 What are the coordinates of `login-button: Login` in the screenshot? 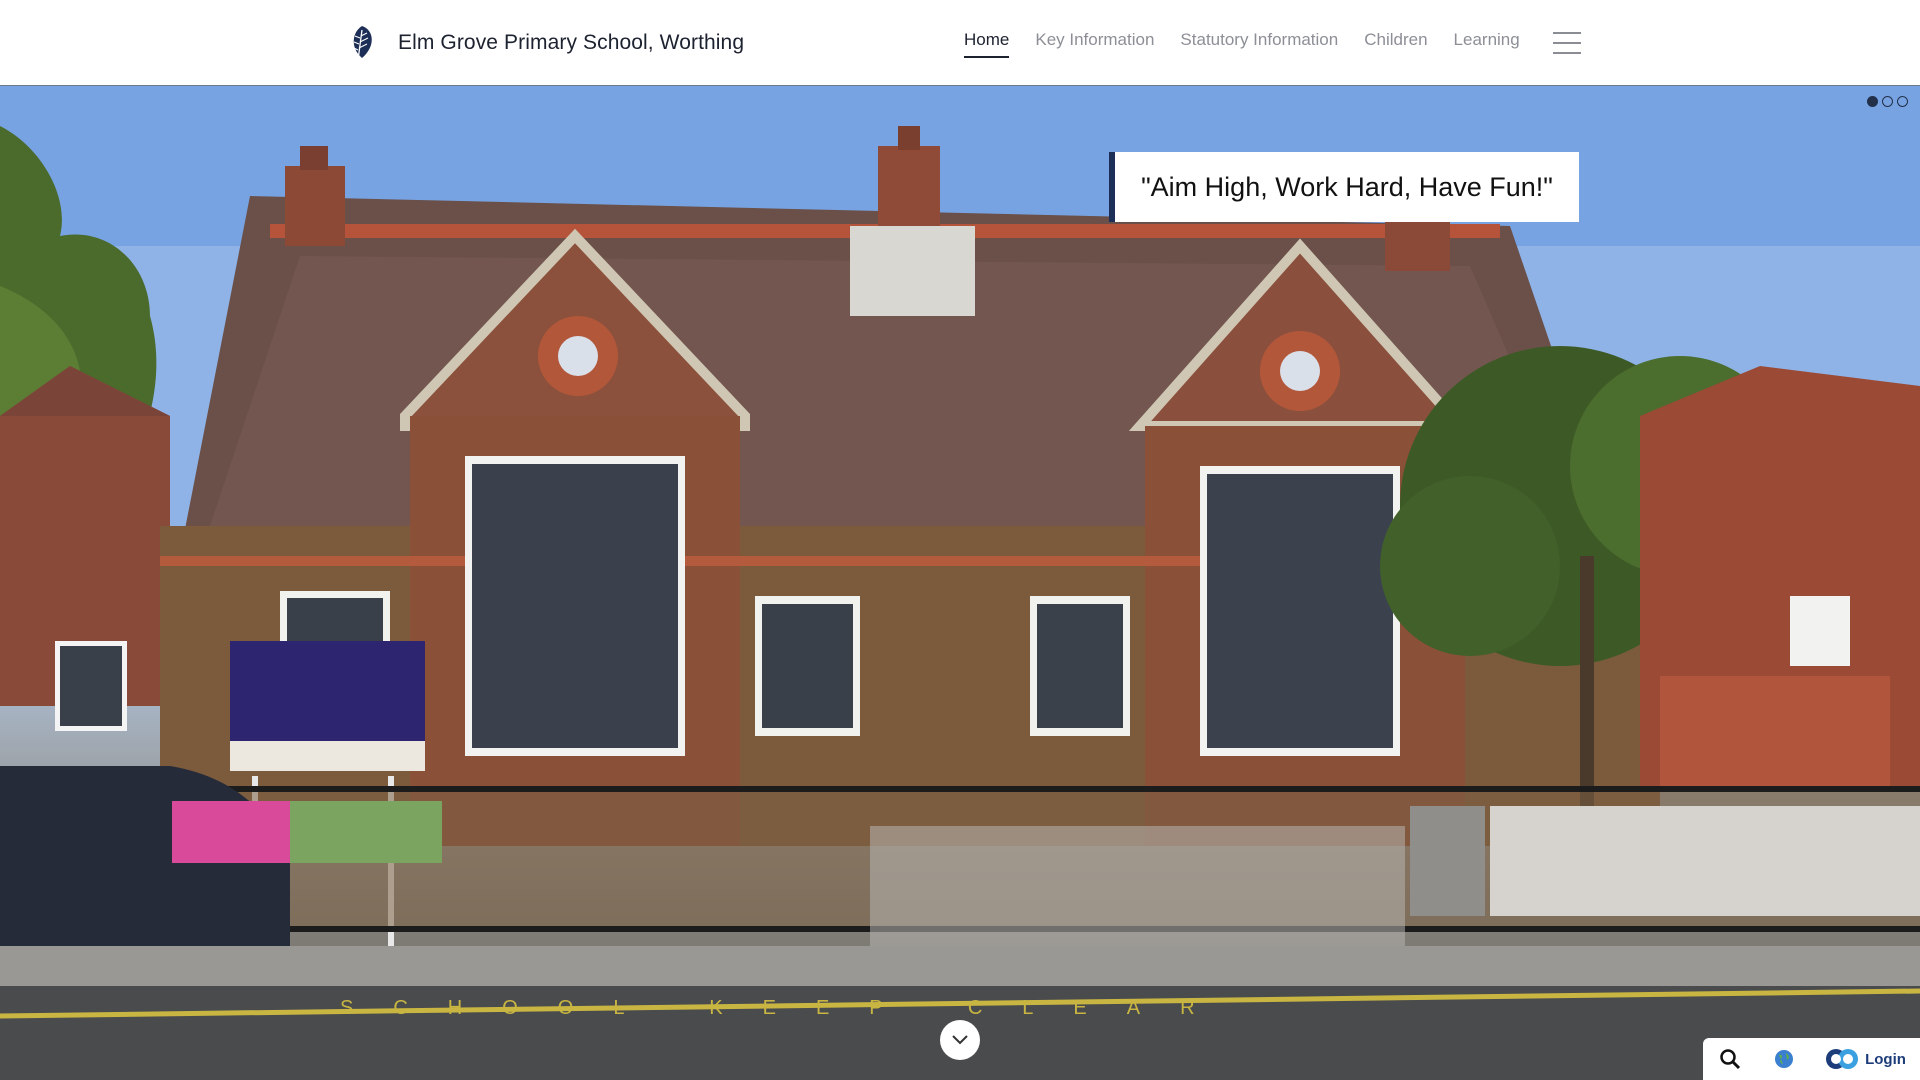 It's located at (1865, 1059).